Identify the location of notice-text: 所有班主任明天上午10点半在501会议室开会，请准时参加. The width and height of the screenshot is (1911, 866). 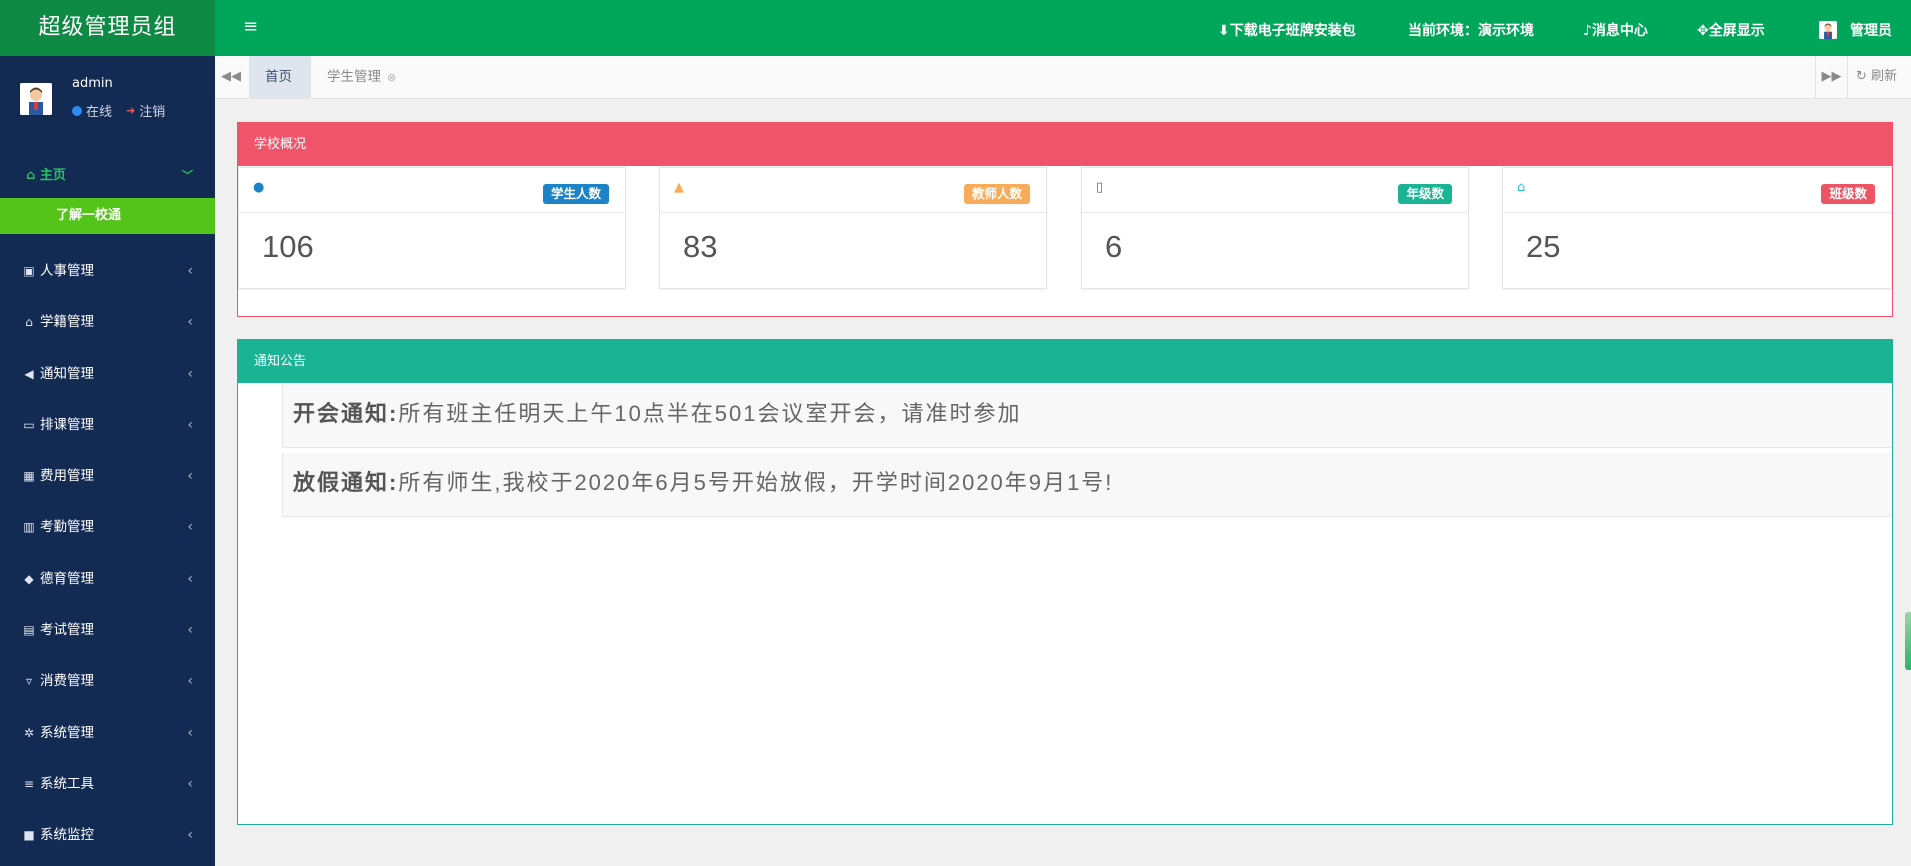
(710, 413).